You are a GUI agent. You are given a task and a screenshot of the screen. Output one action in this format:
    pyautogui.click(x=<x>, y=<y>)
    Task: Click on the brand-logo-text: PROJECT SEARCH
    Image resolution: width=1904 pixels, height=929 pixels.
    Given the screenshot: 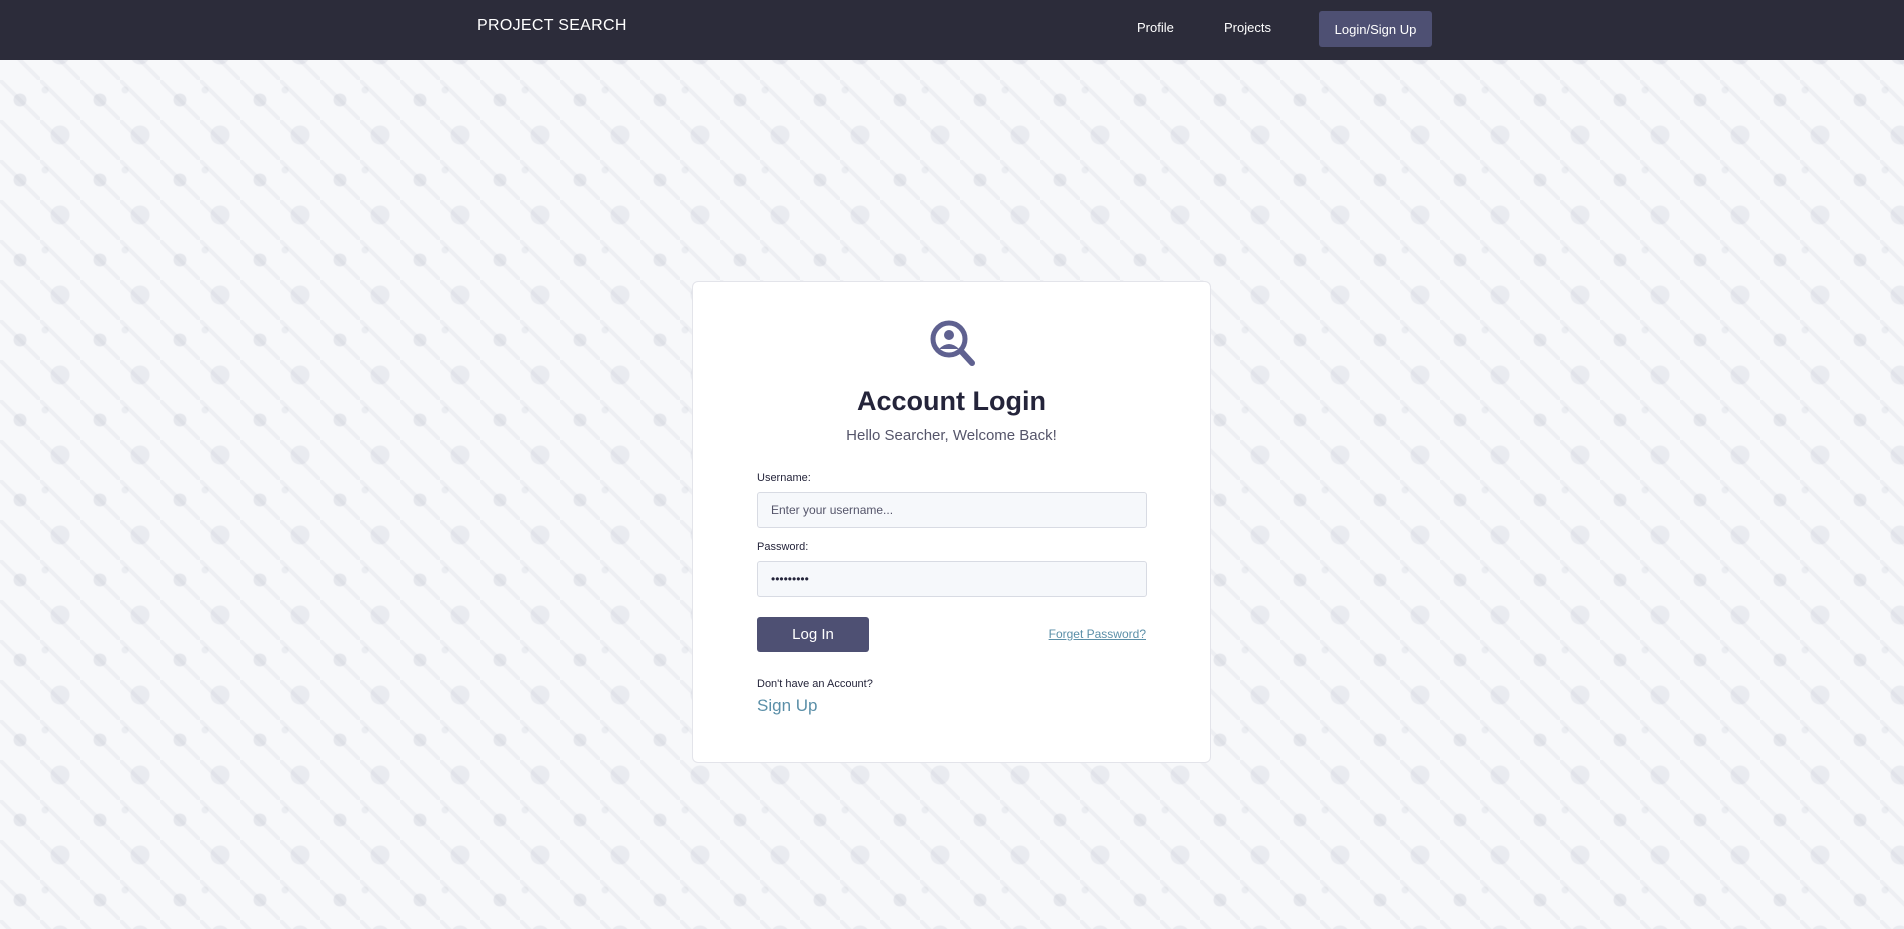 What is the action you would take?
    pyautogui.click(x=552, y=26)
    